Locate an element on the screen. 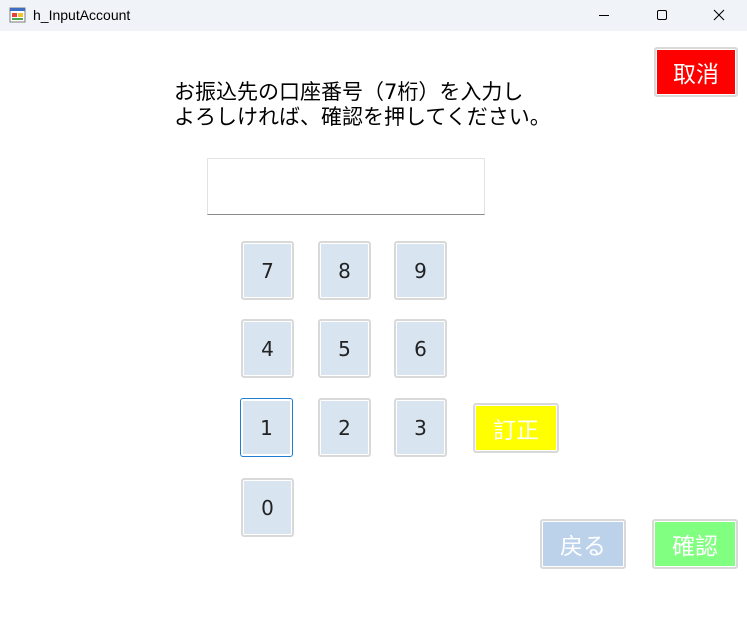  instruction-text: お振込先の口座番号（7桁）を入力し よろしければ、確認を押してください。 is located at coordinates (374, 105).